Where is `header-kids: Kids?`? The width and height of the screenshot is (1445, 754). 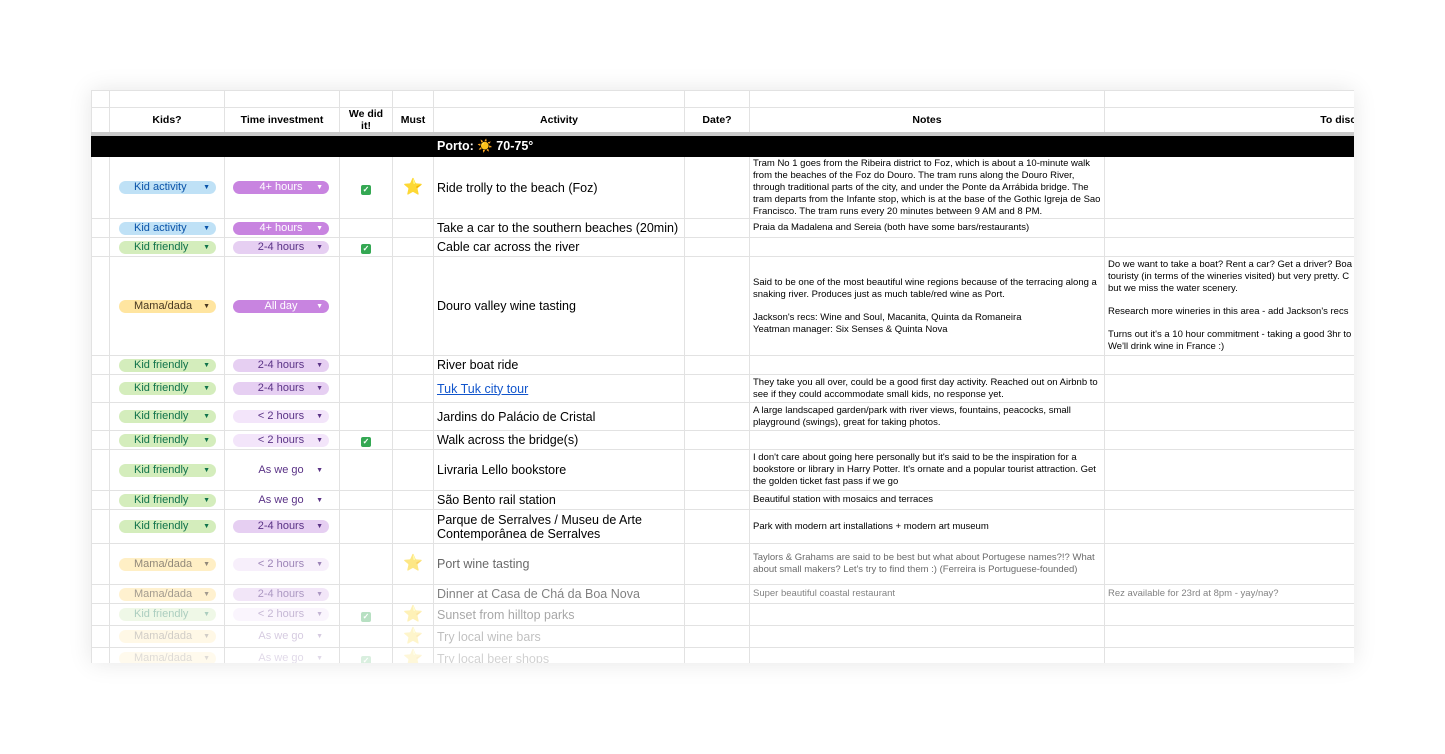
header-kids: Kids? is located at coordinates (167, 121).